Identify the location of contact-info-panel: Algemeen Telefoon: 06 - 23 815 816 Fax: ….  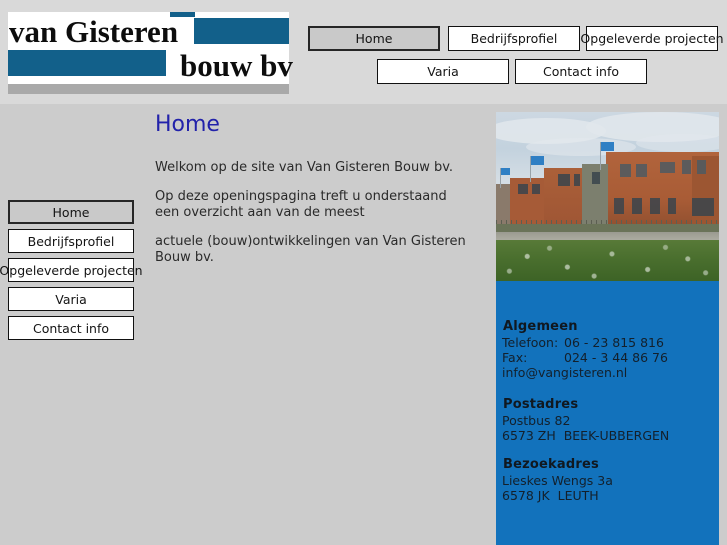
(607, 413).